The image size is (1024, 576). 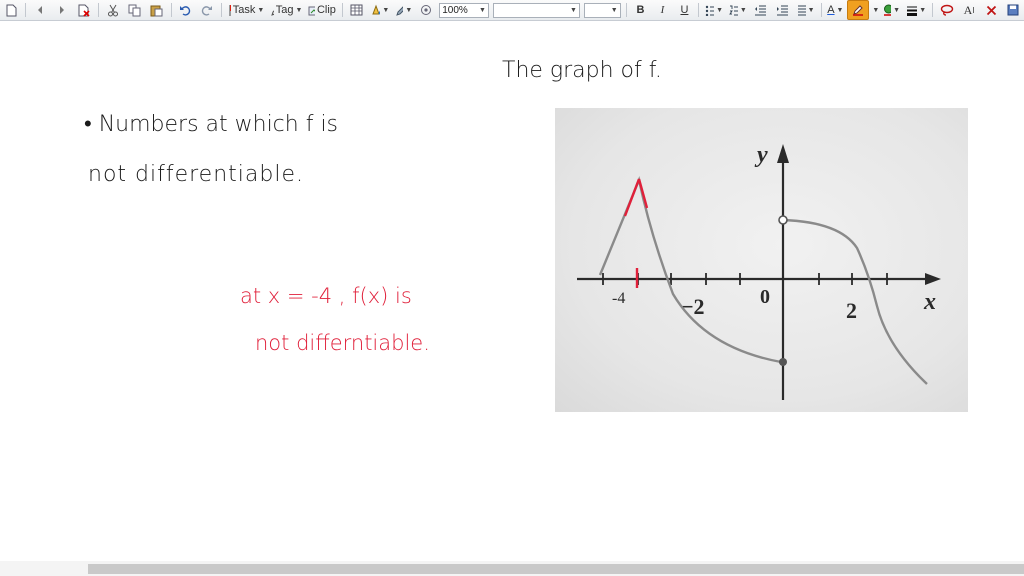 What do you see at coordinates (783, 362) in the screenshot?
I see `closed-endpoint` at bounding box center [783, 362].